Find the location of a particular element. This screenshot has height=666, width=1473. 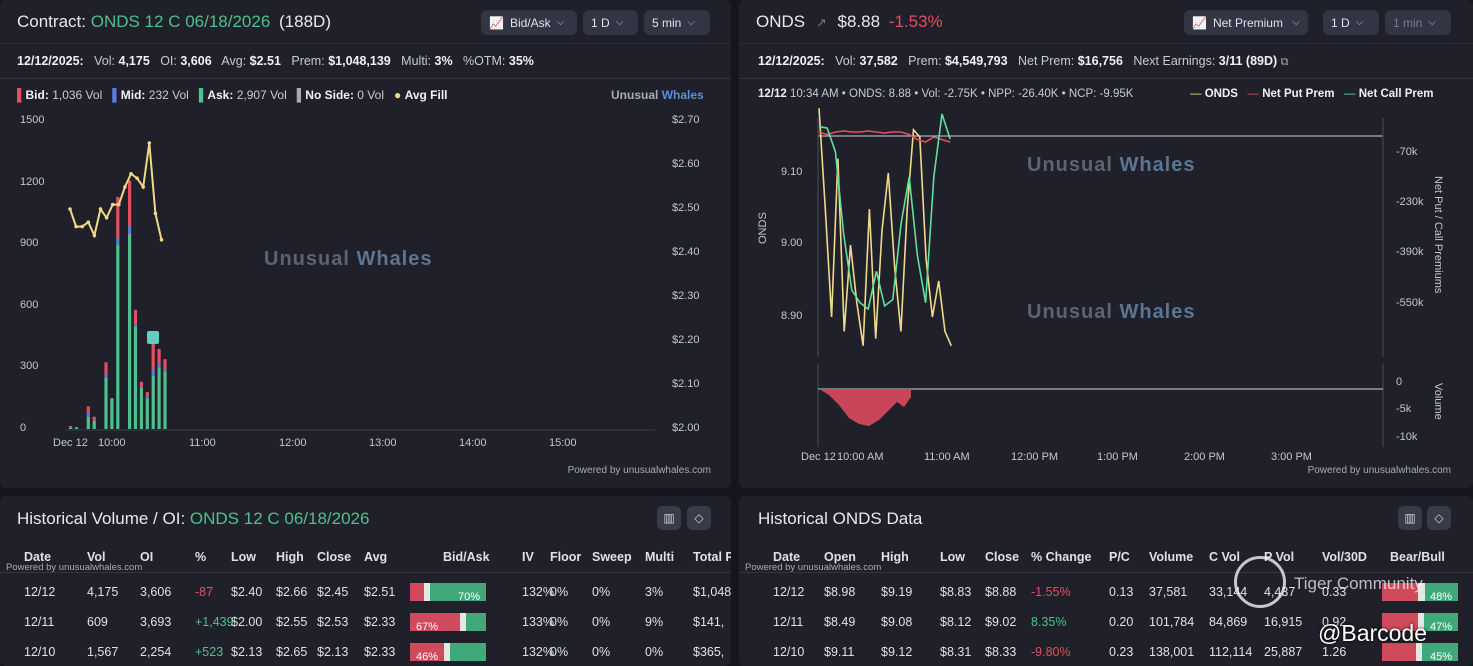

tiger-logo-icon is located at coordinates (1260, 582).